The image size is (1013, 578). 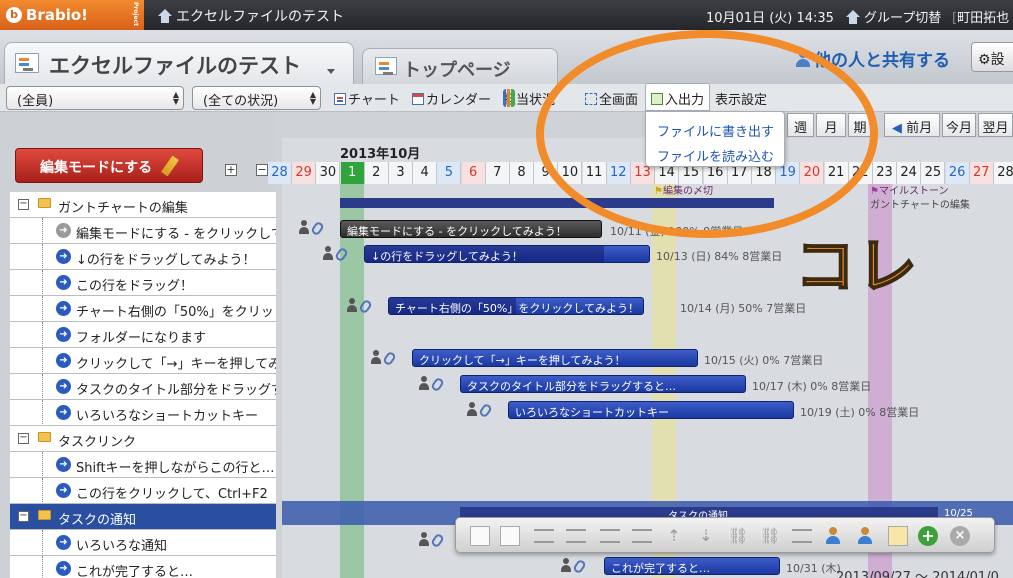 What do you see at coordinates (480, 536) in the screenshot?
I see `copy-icon` at bounding box center [480, 536].